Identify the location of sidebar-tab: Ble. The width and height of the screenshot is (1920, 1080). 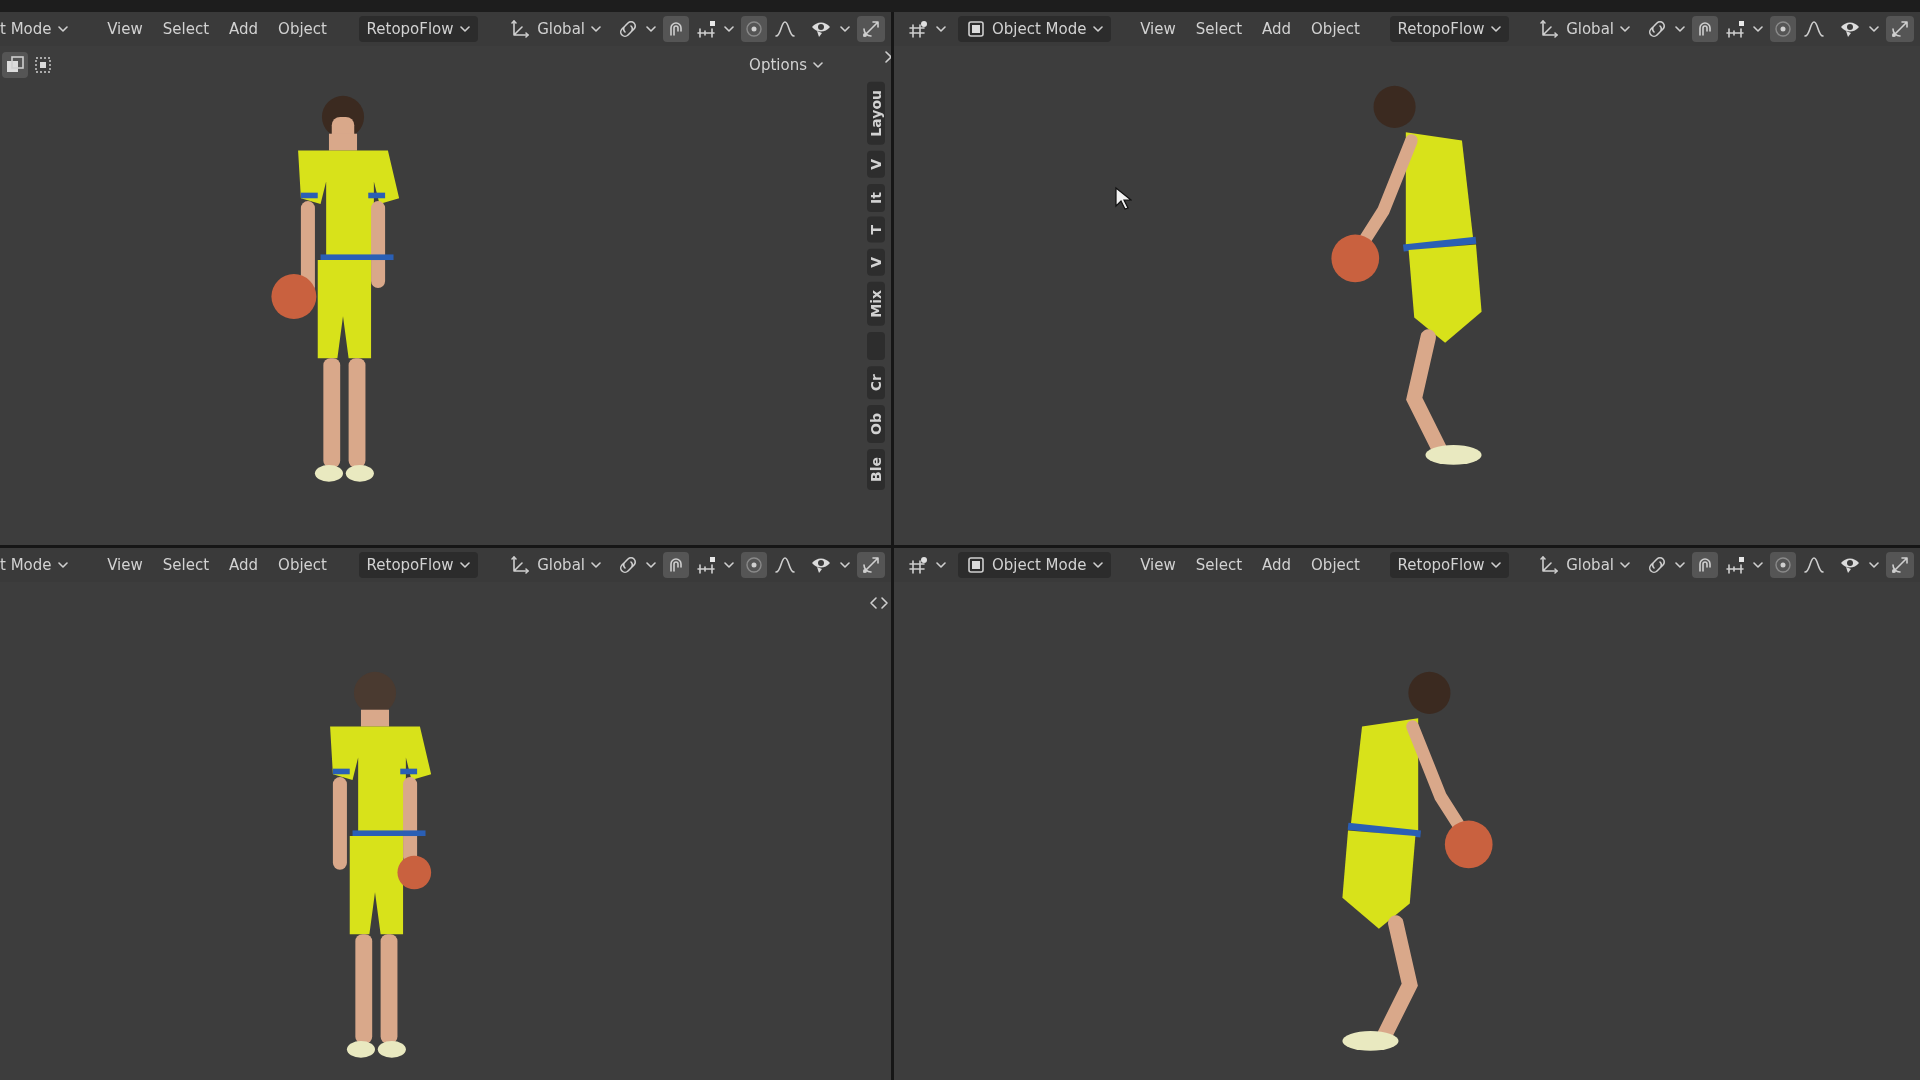
(876, 469).